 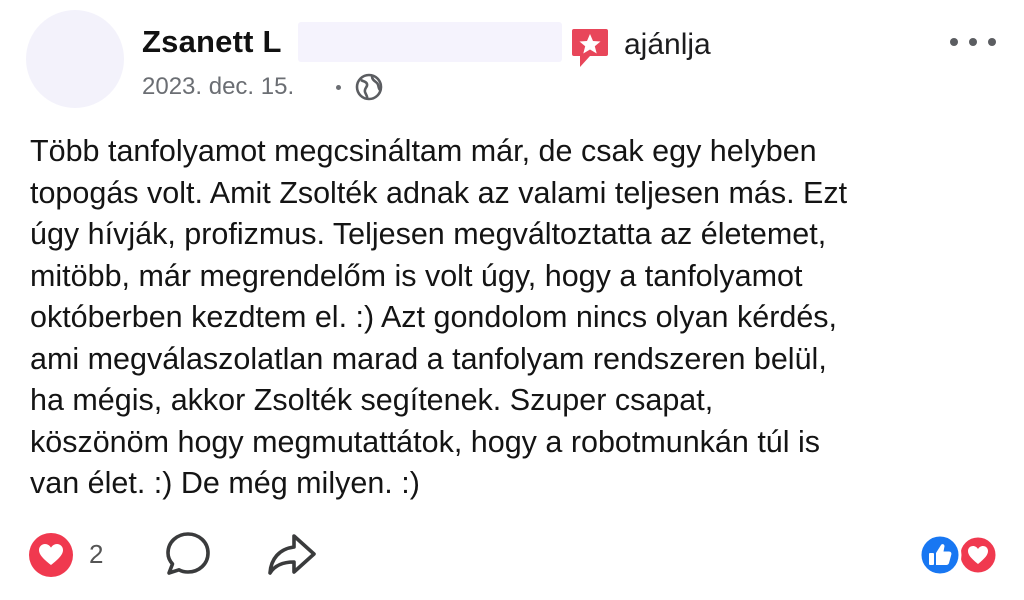 I want to click on share-icon, so click(x=292, y=554).